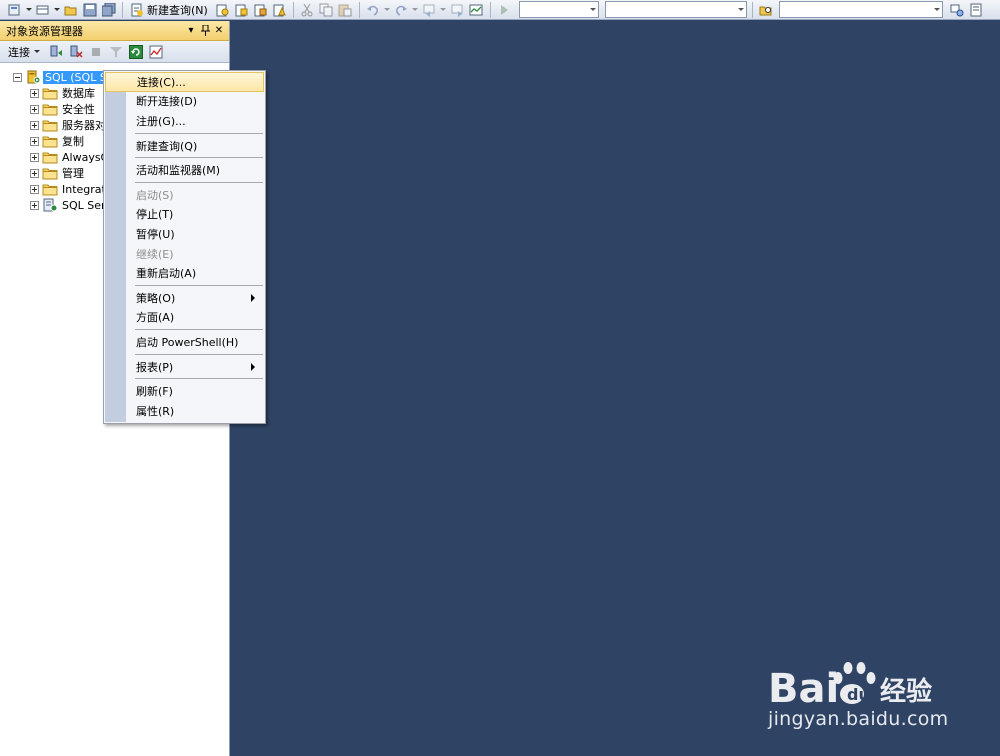  I want to click on server-icon, so click(33, 77).